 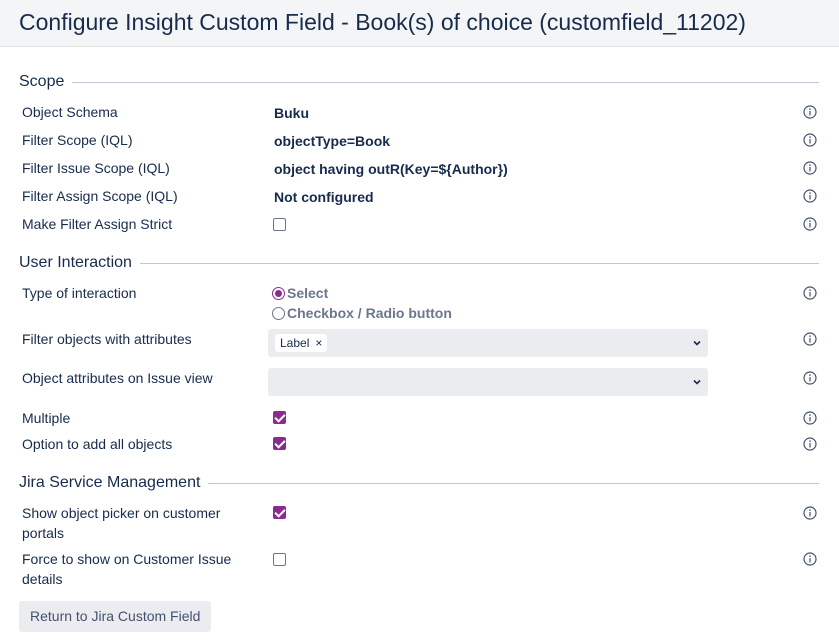 I want to click on show-picker-label-line1: Show object picker on customer, so click(x=121, y=513).